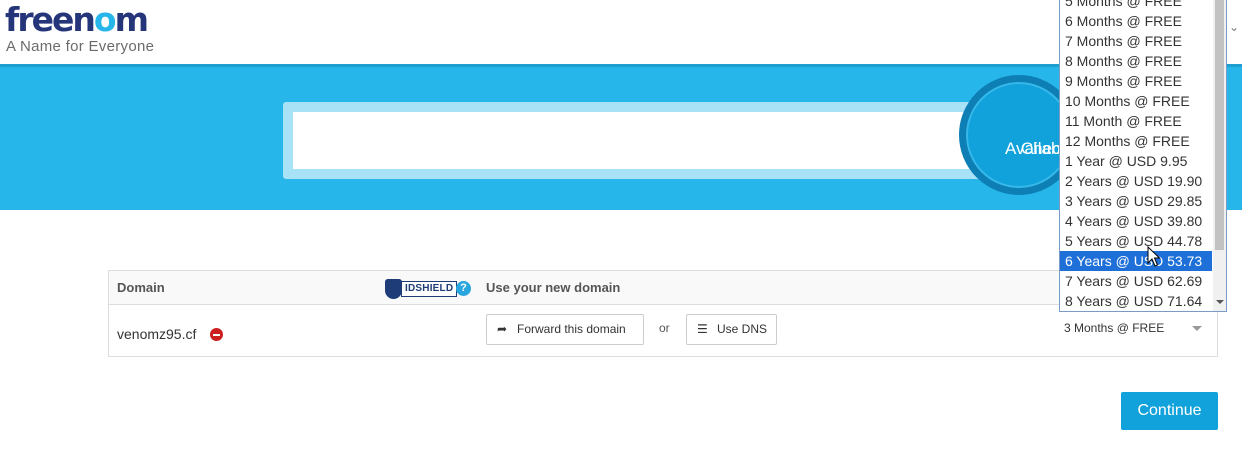 The width and height of the screenshot is (1242, 455). Describe the element at coordinates (731, 329) in the screenshot. I see `use-dns-button: ☰ Use DNS` at that location.